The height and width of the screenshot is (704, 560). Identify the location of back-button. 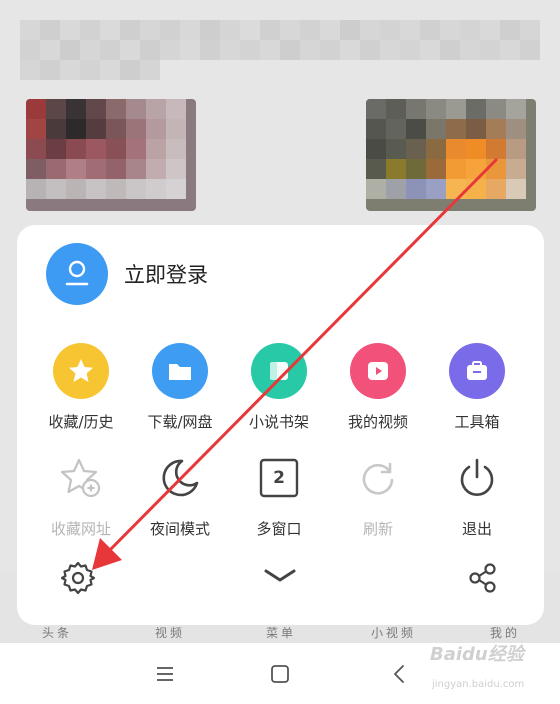
(399, 674).